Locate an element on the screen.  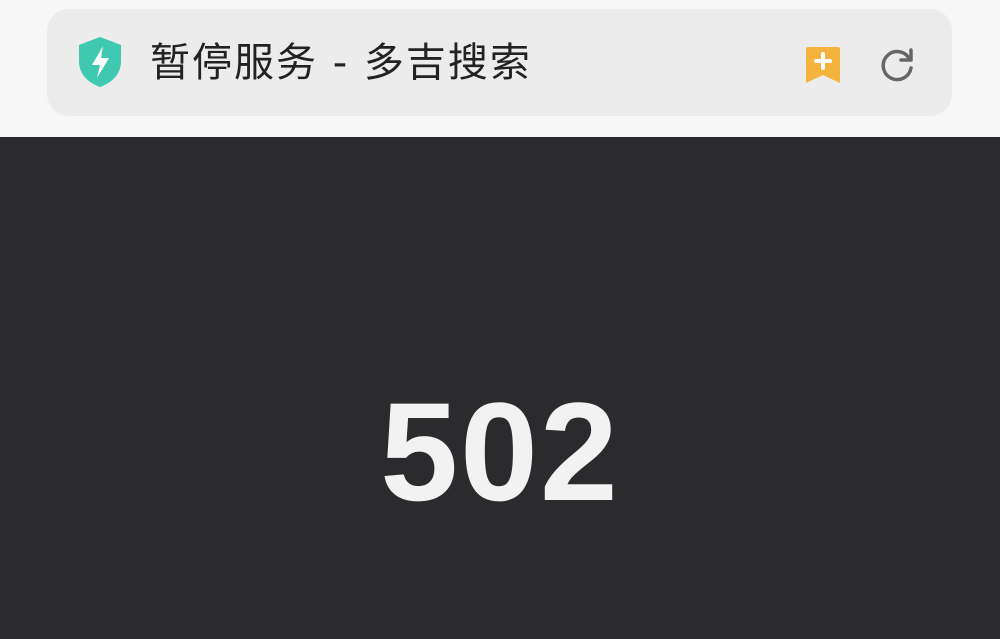
reload-icon is located at coordinates (897, 65).